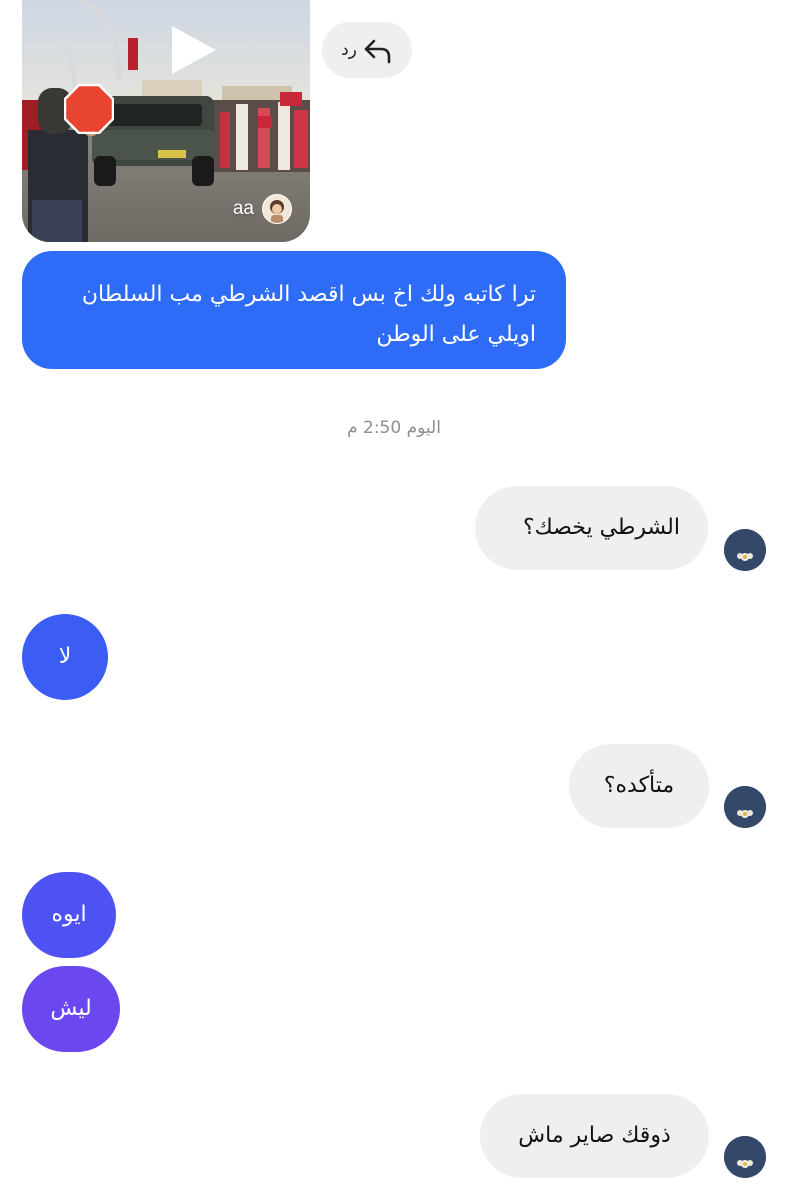 The height and width of the screenshot is (1199, 788). I want to click on stop-sign-icon, so click(89, 109).